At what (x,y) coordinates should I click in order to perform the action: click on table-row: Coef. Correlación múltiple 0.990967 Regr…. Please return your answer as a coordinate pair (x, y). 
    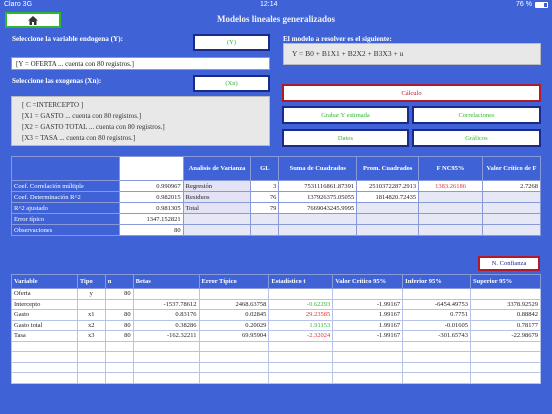
    Looking at the image, I should click on (276, 186).